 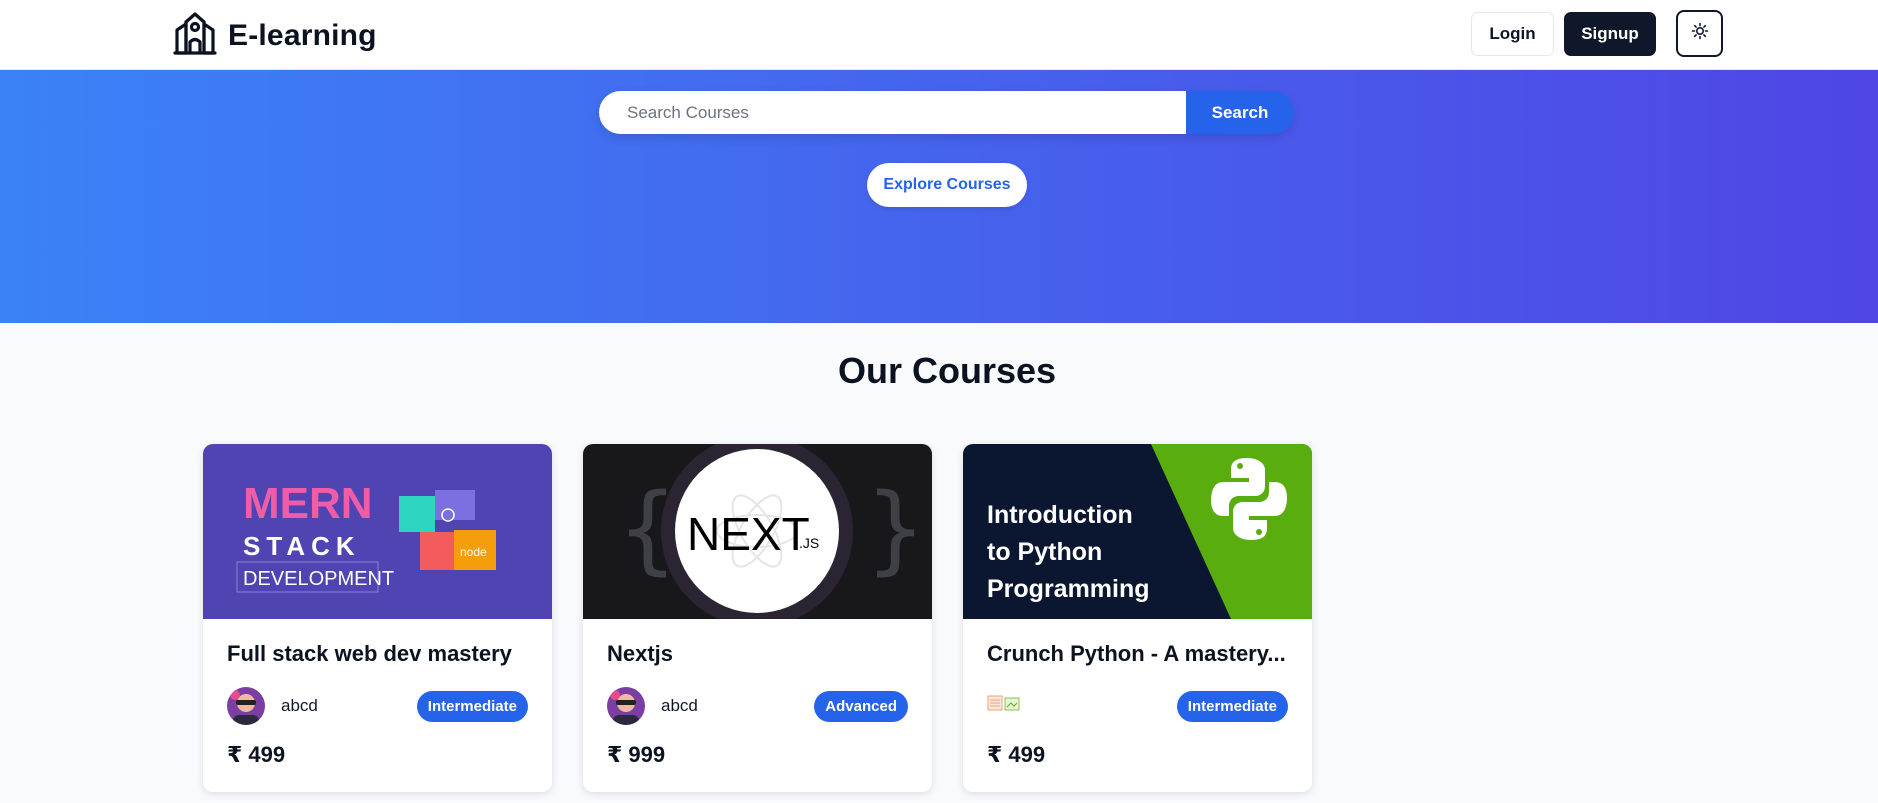 I want to click on broken-image-icon, so click(x=1004, y=703).